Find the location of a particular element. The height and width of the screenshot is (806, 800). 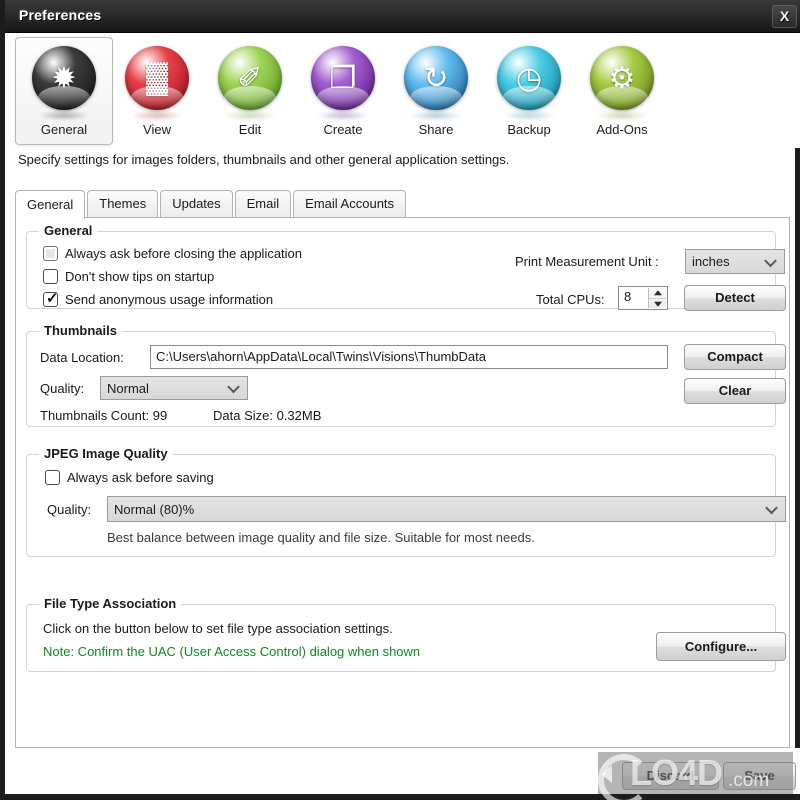

thumbnail-quality-label: Quality: is located at coordinates (62, 388).